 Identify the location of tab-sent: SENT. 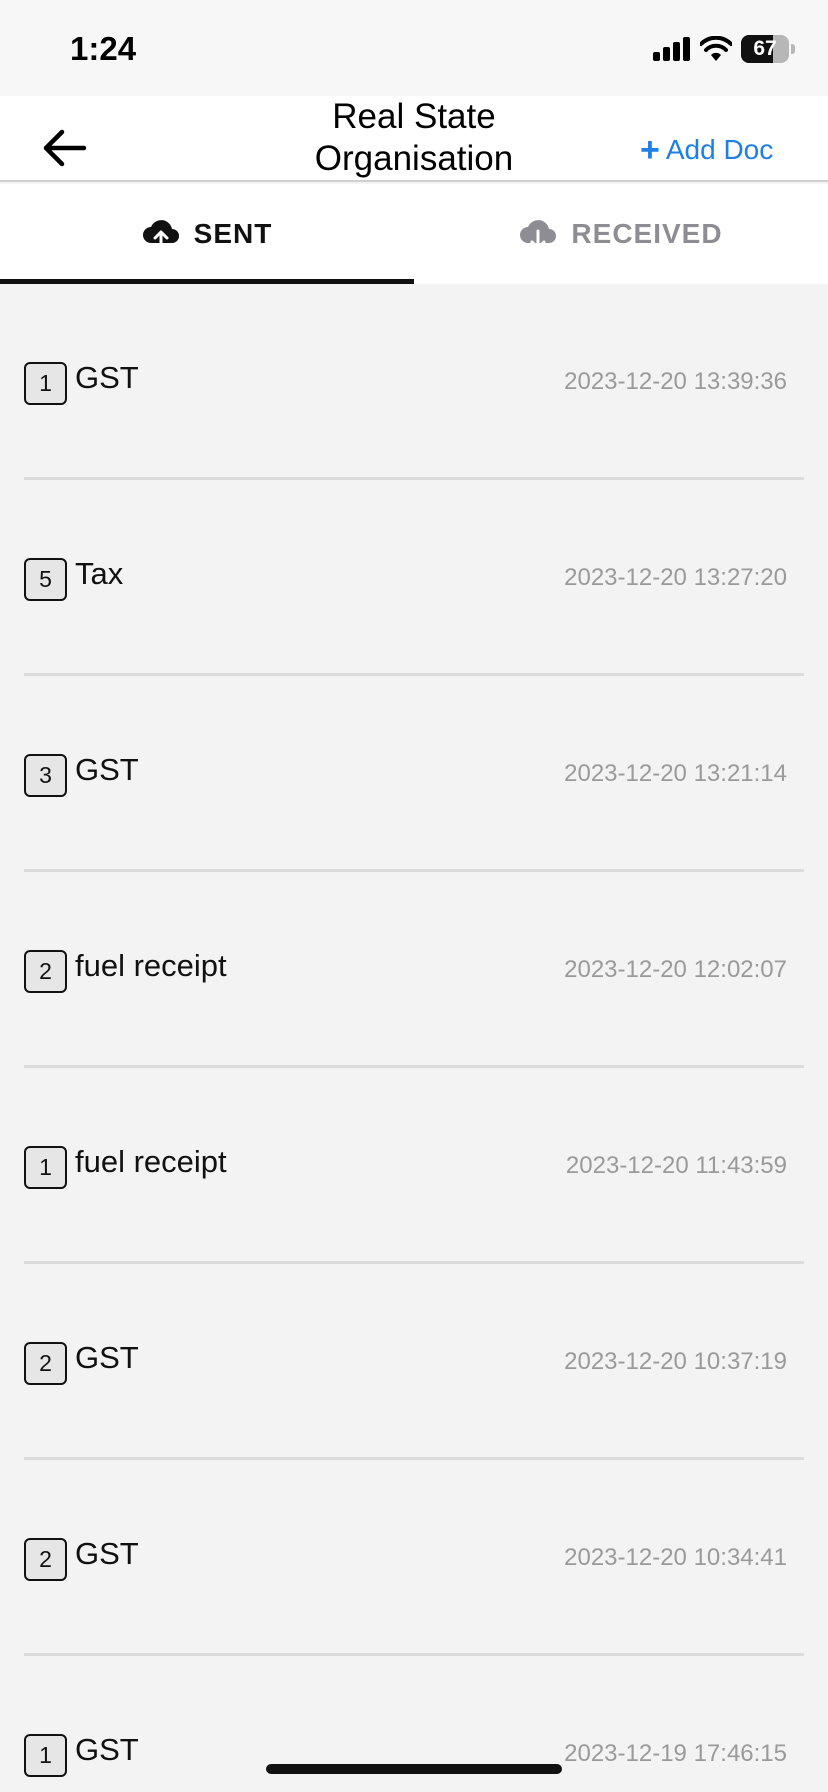
(207, 234).